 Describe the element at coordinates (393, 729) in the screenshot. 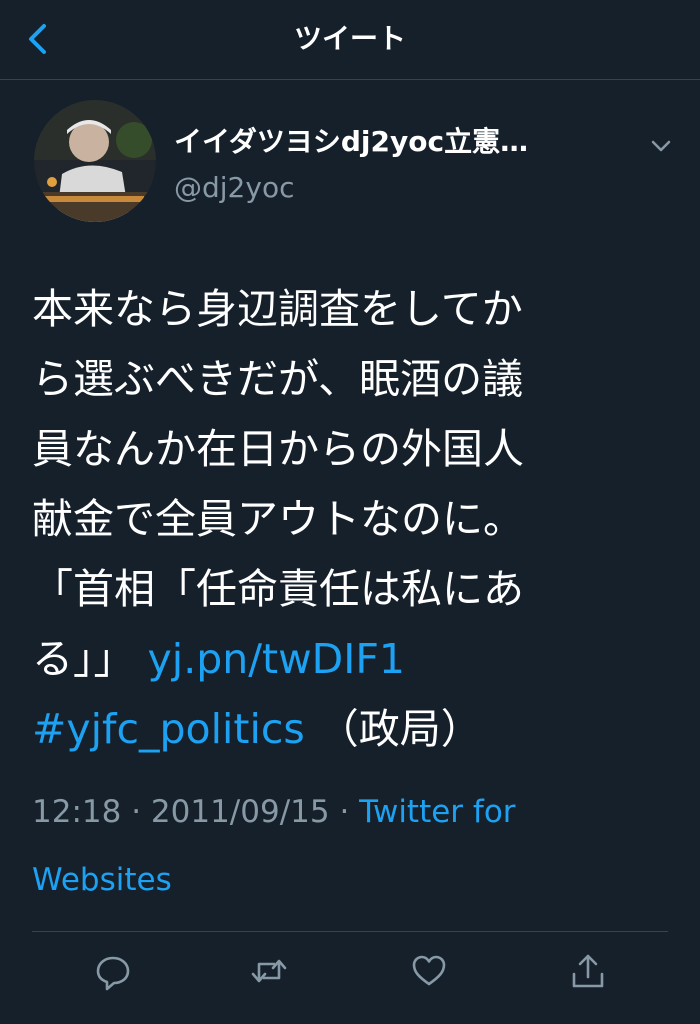

I see `tweet-text-fragment: （政局）` at that location.